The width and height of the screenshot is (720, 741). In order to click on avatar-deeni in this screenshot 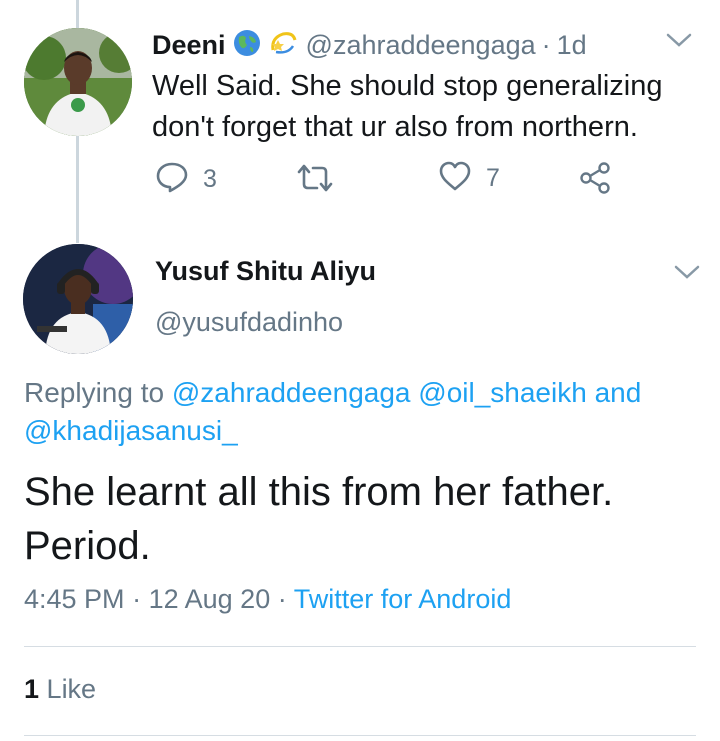, I will do `click(78, 82)`.